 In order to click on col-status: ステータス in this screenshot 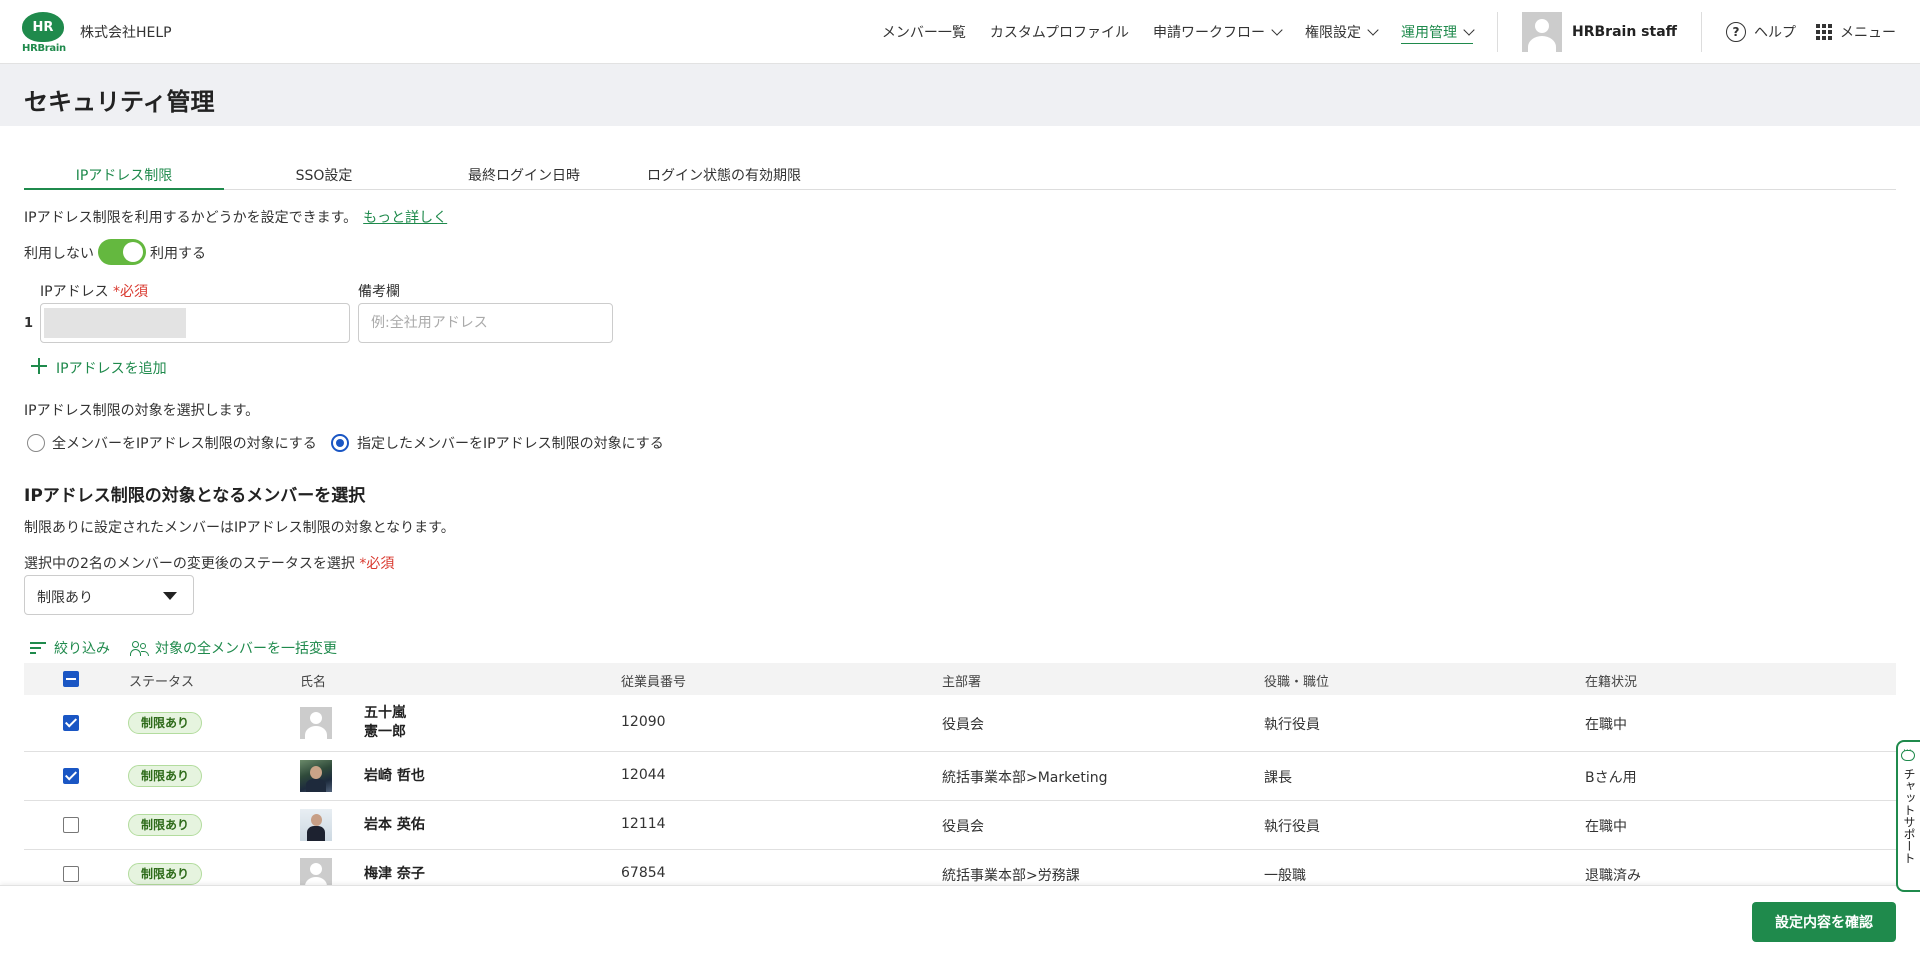, I will do `click(162, 682)`.